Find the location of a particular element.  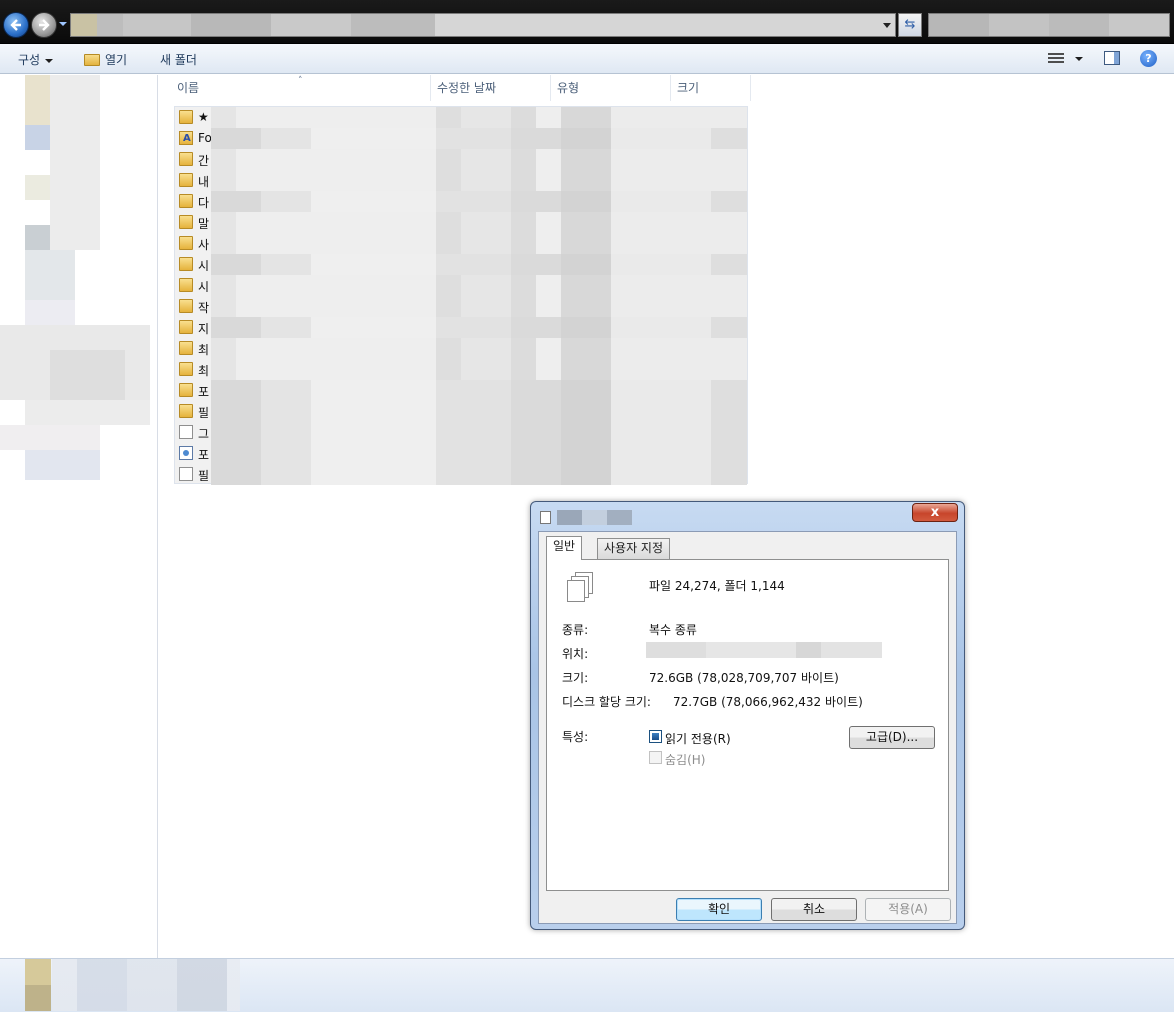

selection-thumbnail-redacted is located at coordinates (38, 985).